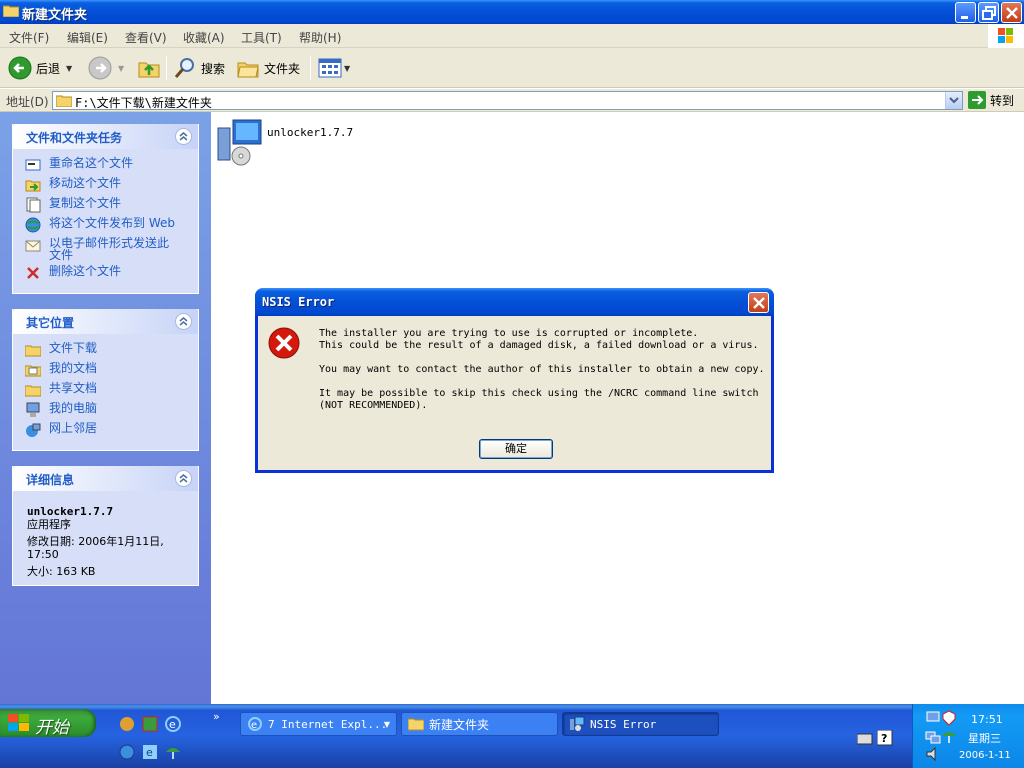  I want to click on installer-icon, so click(239, 142).